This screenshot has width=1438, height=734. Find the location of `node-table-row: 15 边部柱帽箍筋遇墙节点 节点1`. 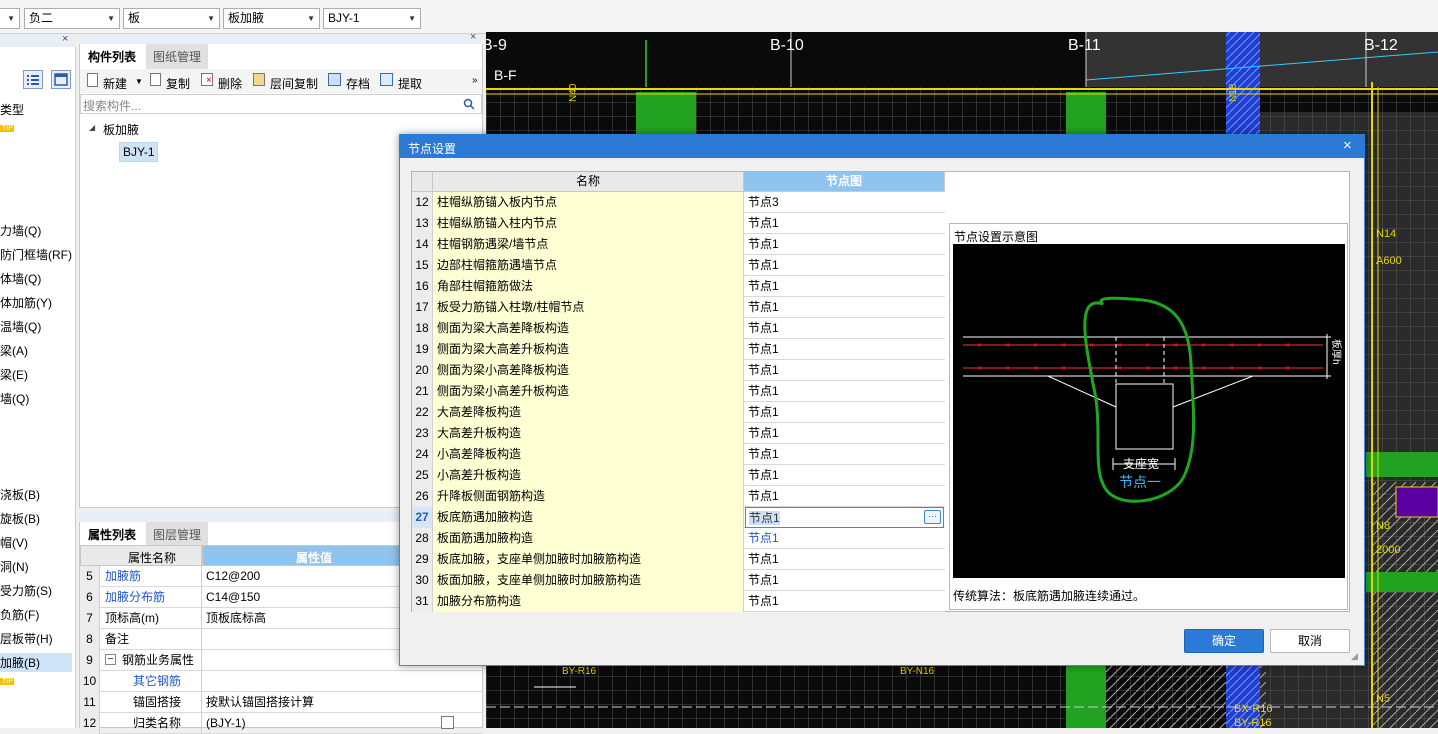

node-table-row: 15 边部柱帽箍筋遇墙节点 节点1 is located at coordinates (678, 265).